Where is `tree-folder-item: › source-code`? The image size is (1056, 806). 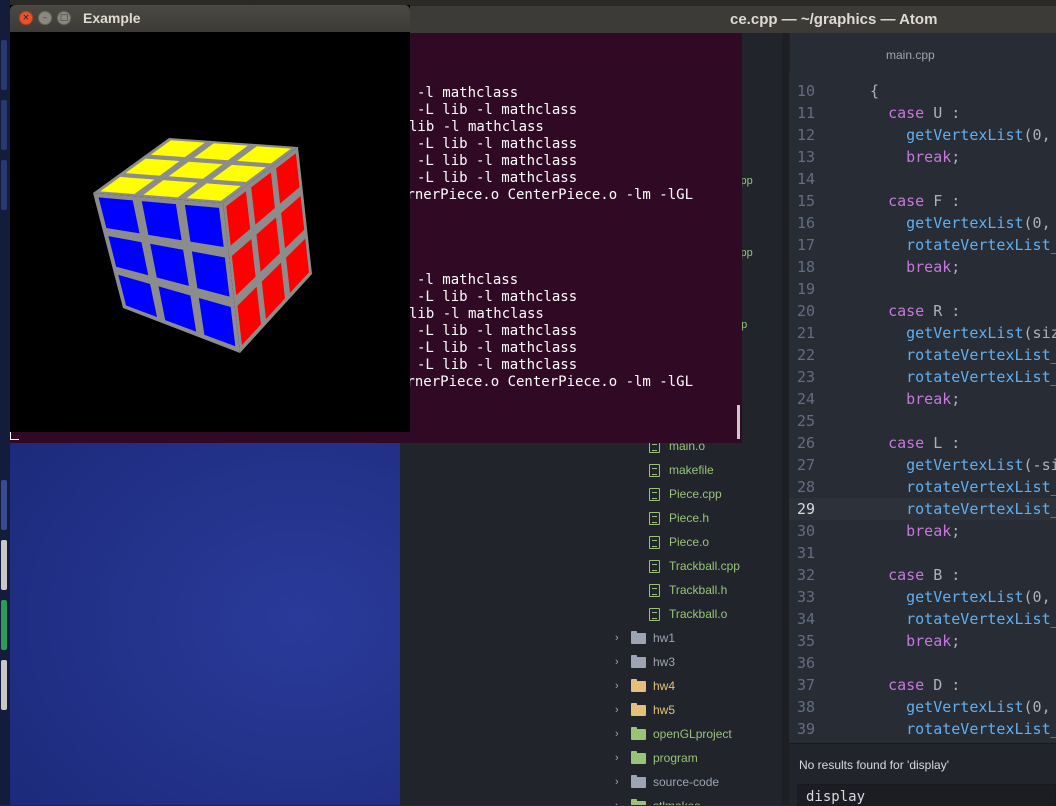 tree-folder-item: › source-code is located at coordinates (667, 782).